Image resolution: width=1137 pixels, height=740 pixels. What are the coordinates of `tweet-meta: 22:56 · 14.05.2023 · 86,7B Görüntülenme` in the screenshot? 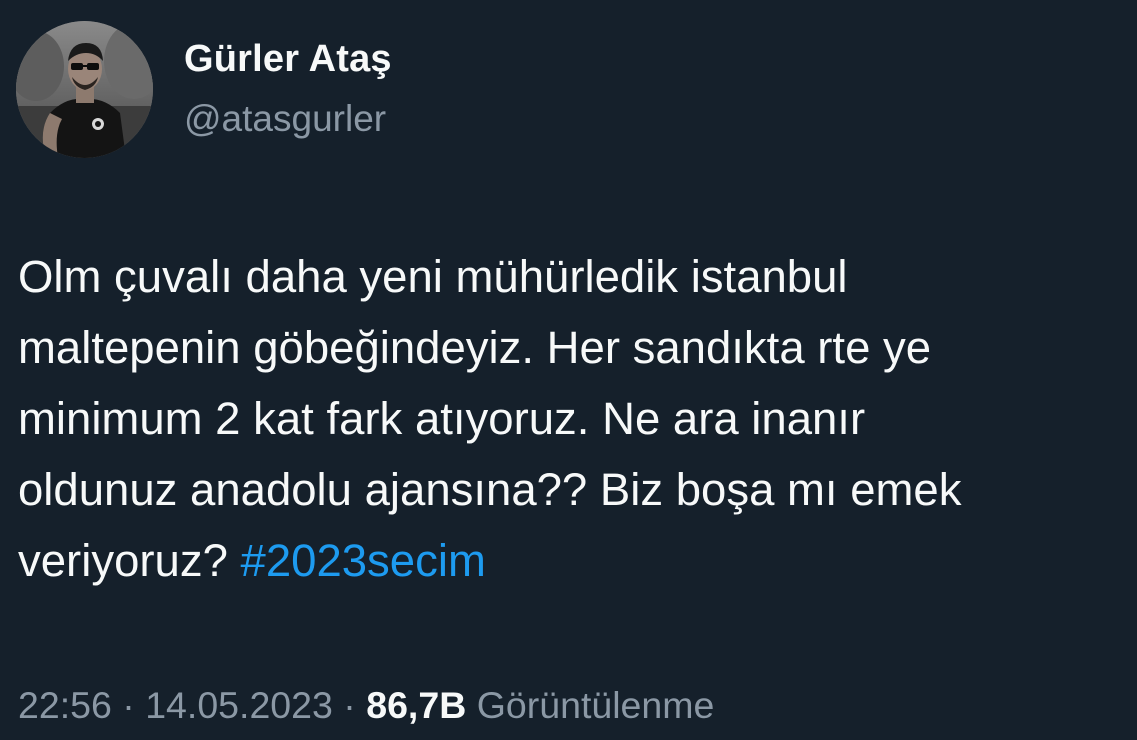 It's located at (366, 705).